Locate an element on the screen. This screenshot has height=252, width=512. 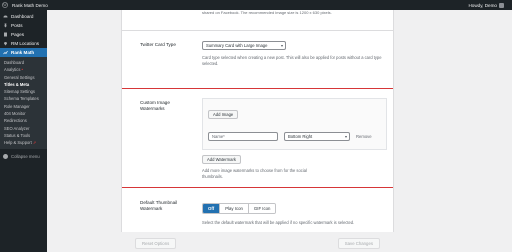
submenu-label: Help & Support is located at coordinates (18, 143).